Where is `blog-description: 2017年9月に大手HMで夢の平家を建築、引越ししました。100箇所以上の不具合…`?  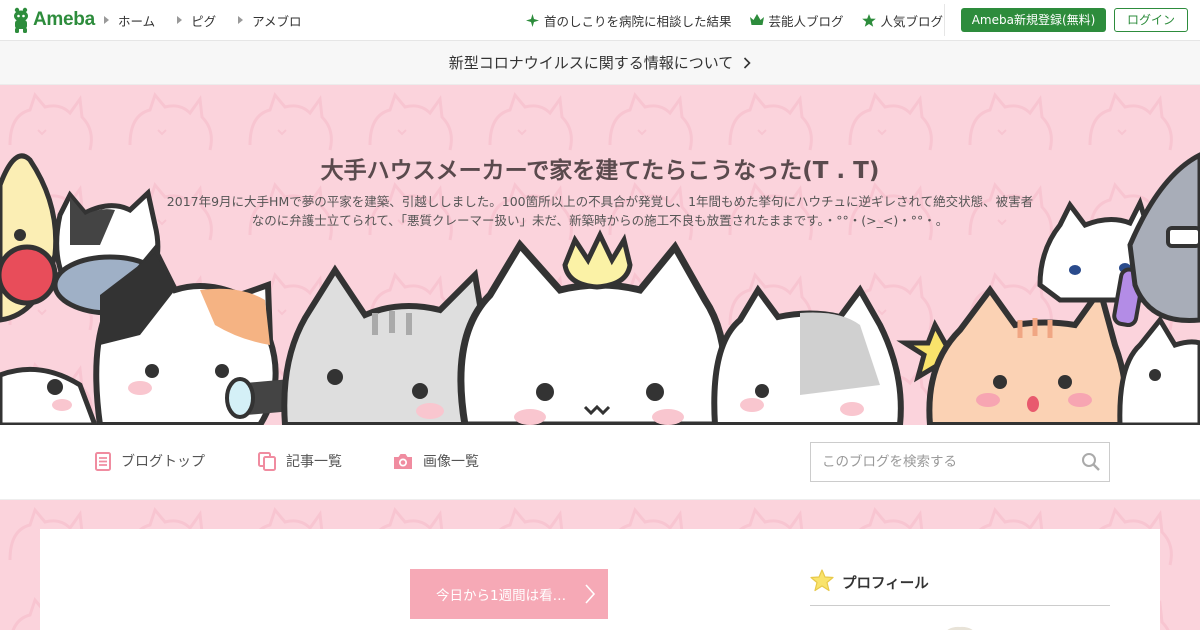
blog-description: 2017年9月に大手HMで夢の平家を建築、引越ししました。100箇所以上の不具合… is located at coordinates (600, 211).